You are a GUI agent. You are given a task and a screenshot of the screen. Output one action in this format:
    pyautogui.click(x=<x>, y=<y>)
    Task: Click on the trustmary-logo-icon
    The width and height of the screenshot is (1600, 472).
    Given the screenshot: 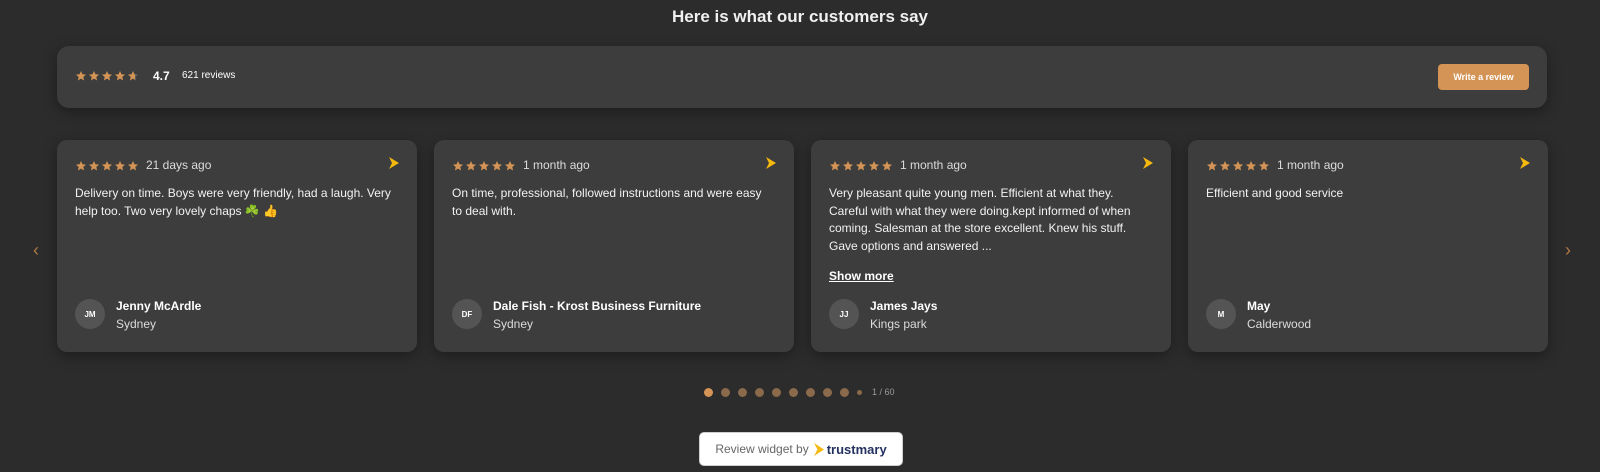 What is the action you would take?
    pyautogui.click(x=818, y=449)
    